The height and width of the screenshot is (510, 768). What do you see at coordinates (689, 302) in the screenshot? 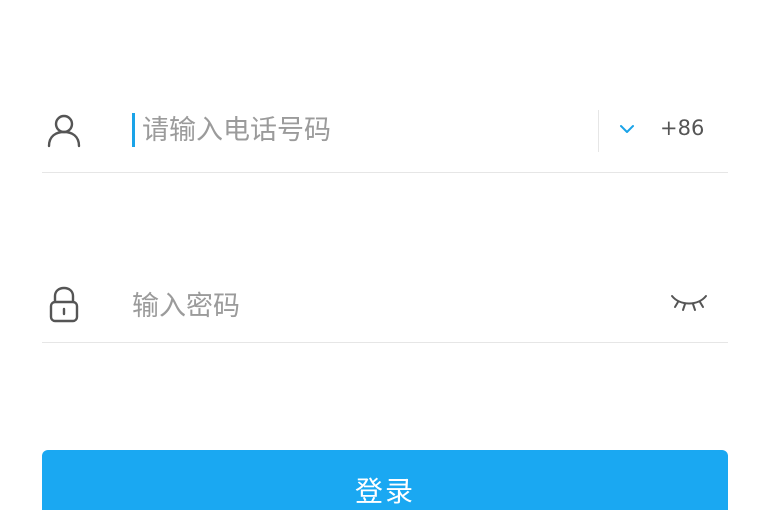
I see `eye-closed-icon` at bounding box center [689, 302].